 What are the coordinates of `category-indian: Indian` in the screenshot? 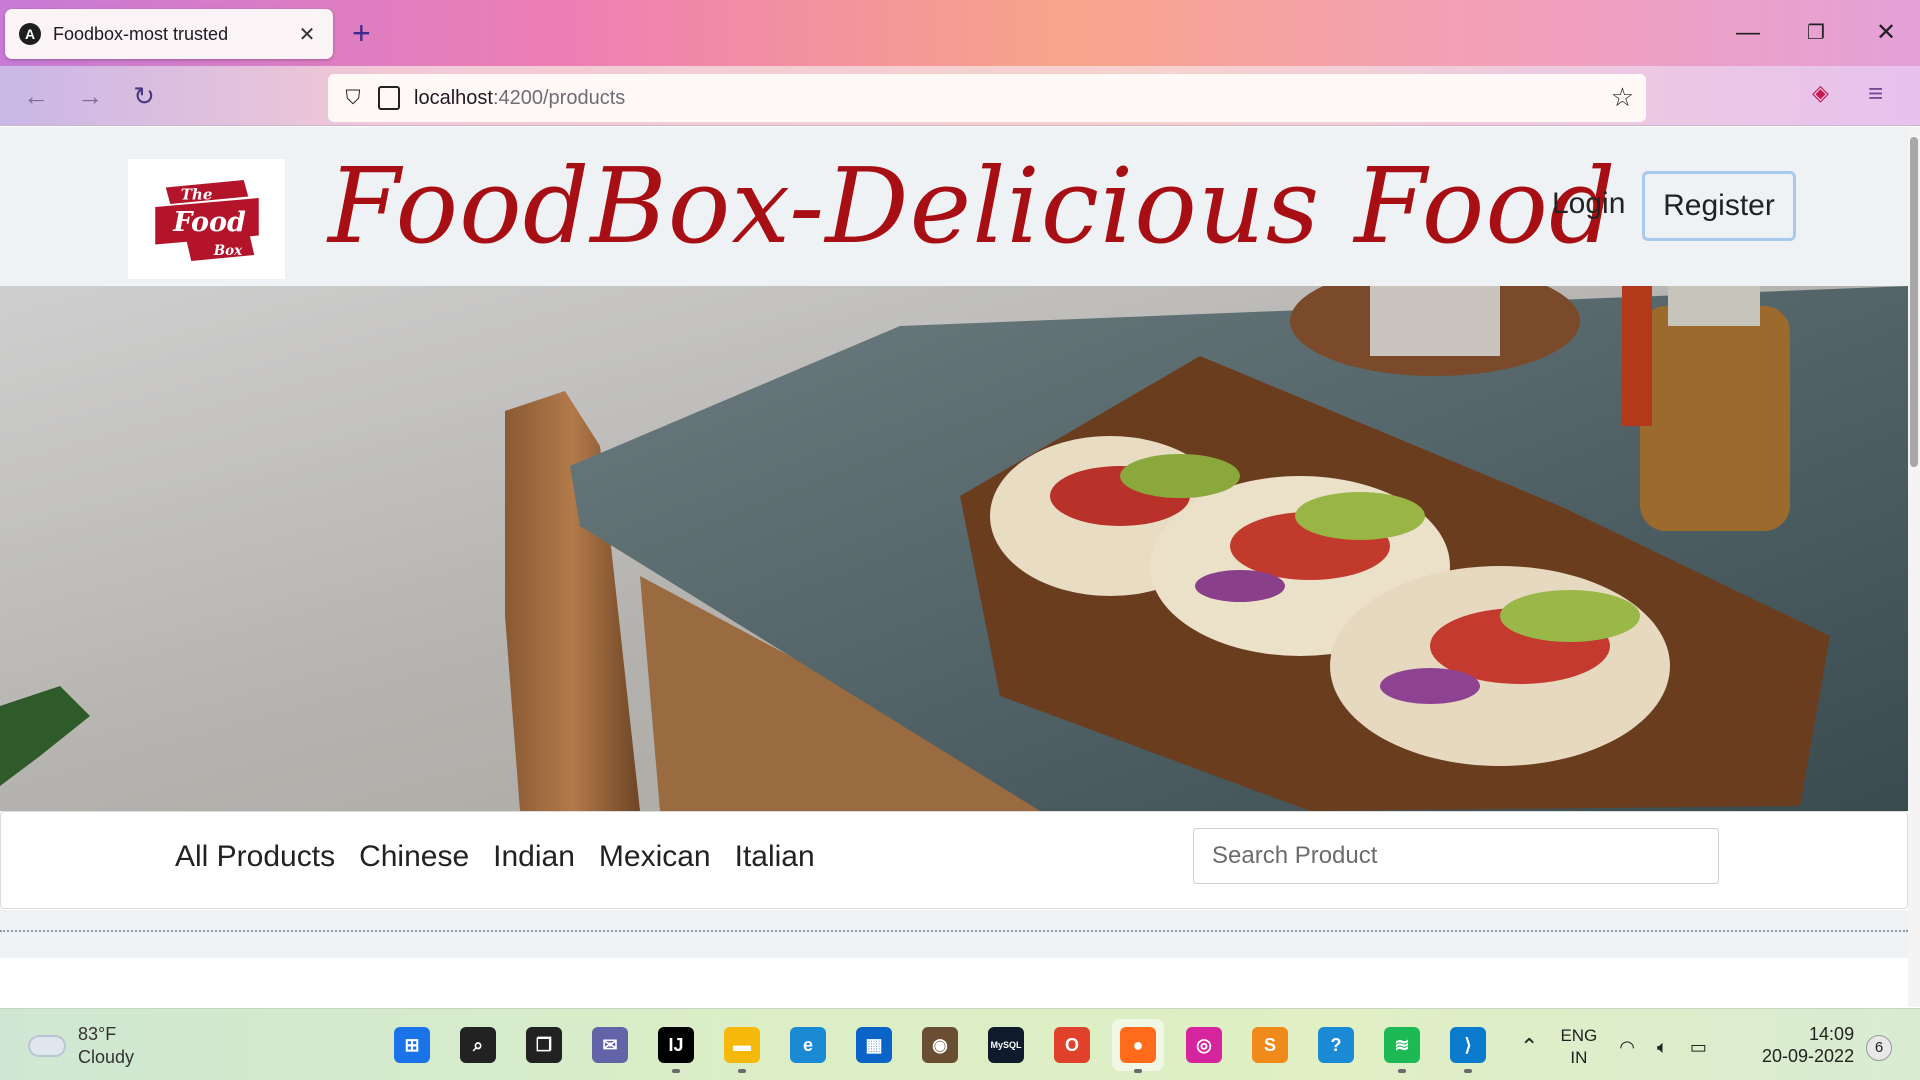 It's located at (534, 857).